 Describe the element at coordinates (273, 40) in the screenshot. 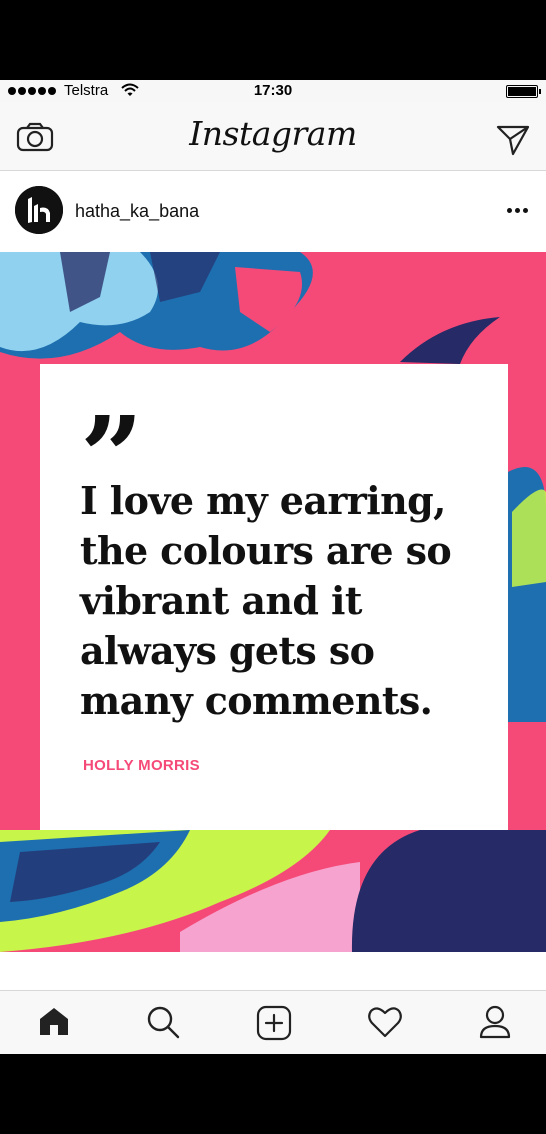

I see `phone-bezel-top` at that location.